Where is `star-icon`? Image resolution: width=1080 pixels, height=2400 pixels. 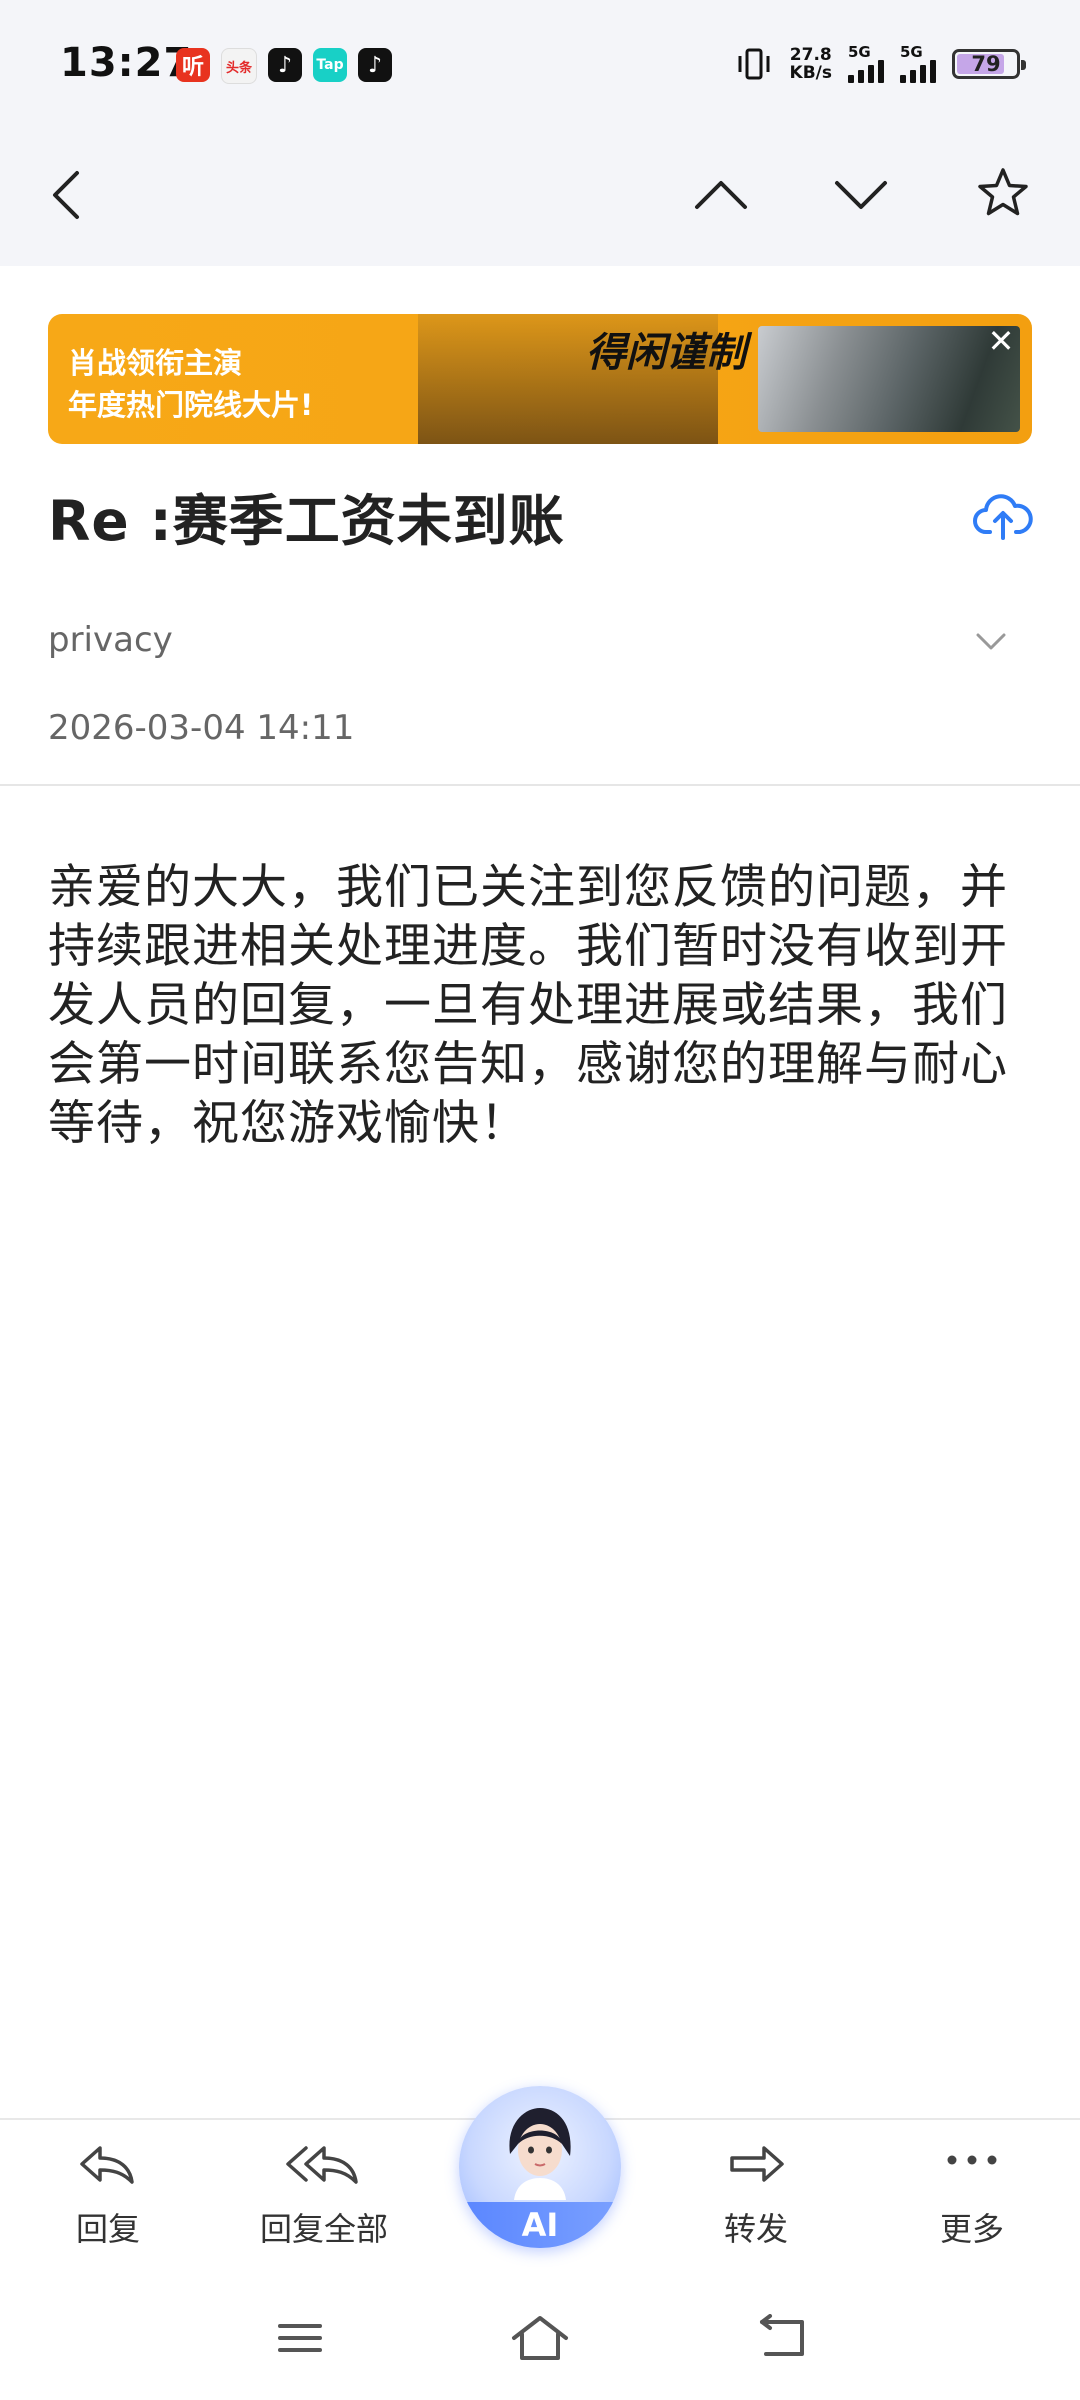 star-icon is located at coordinates (1003, 192).